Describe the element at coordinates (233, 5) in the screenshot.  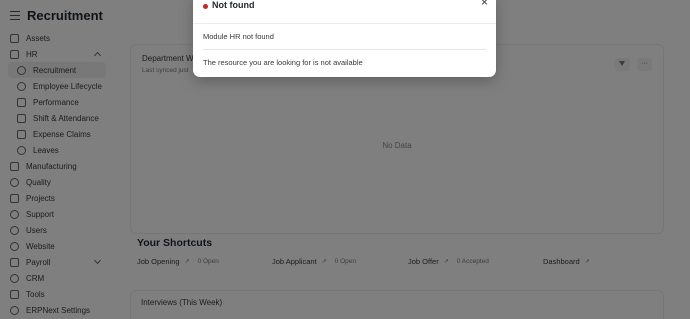
I see `dialog-title: Not found` at that location.